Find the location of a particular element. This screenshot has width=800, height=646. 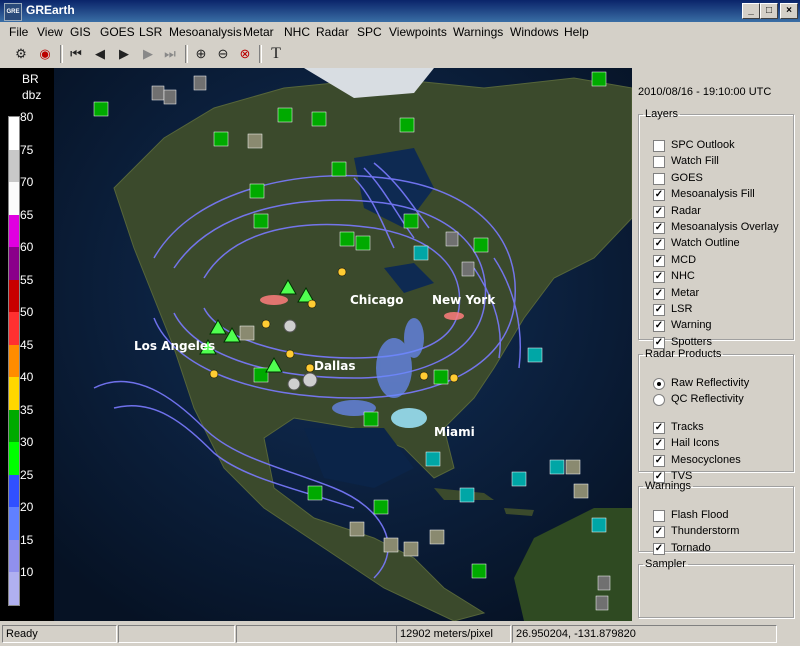

menu-lsr: LSR is located at coordinates (150, 32).